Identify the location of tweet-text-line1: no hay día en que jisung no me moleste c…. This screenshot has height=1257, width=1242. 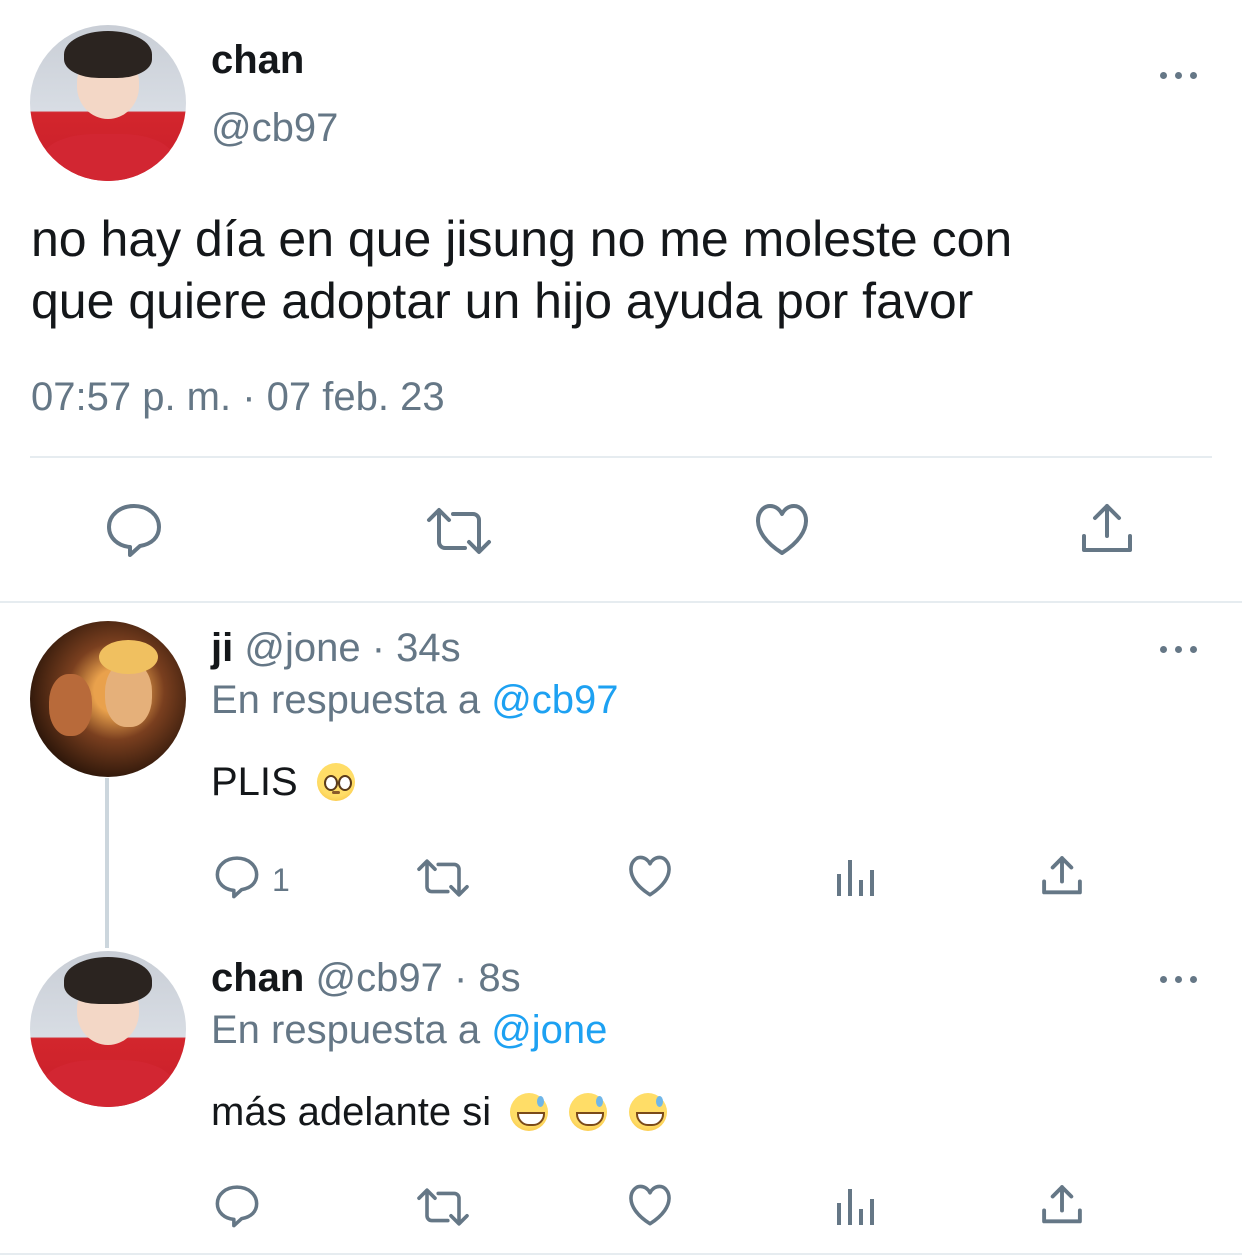
(522, 239).